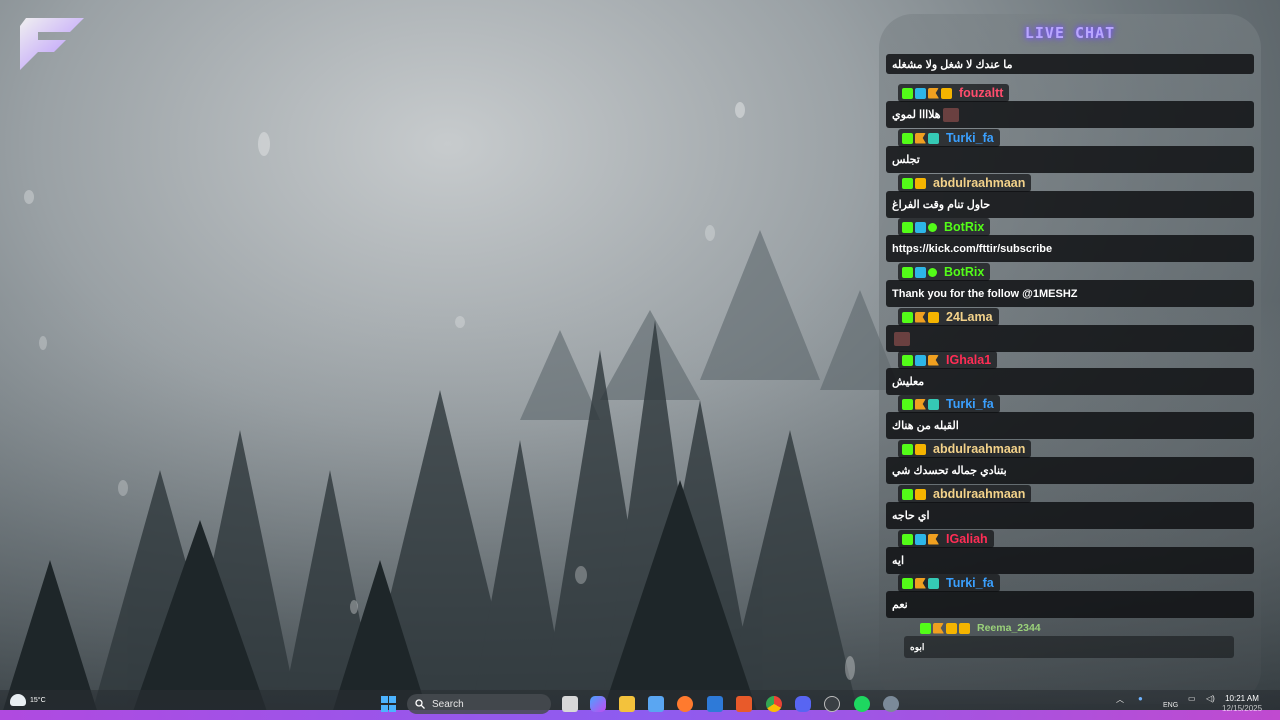  Describe the element at coordinates (981, 93) in the screenshot. I see `chat-username: fouzaltt` at that location.